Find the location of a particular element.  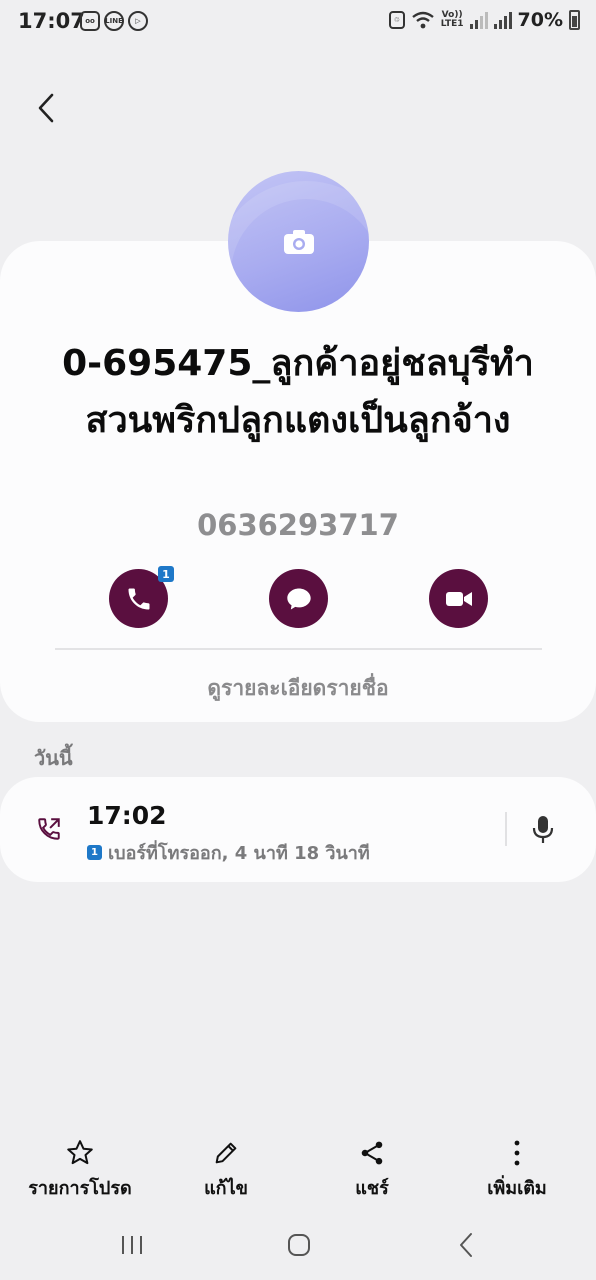

line-app-icon: LINE is located at coordinates (114, 21).